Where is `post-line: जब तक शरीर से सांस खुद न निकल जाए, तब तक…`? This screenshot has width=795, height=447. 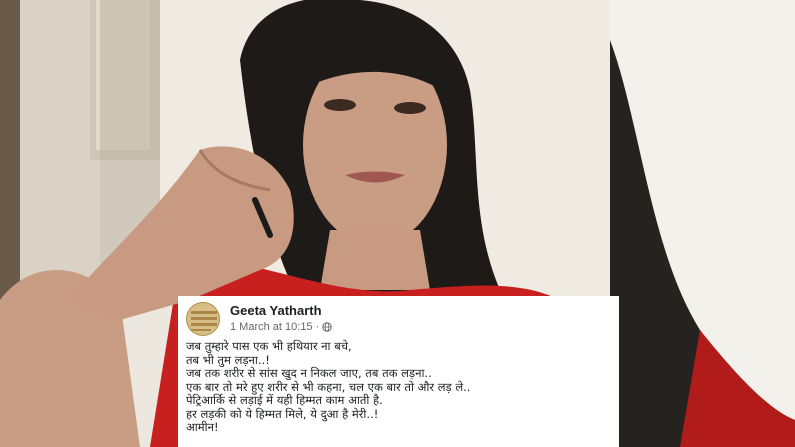
post-line: जब तक शरीर से सांस खुद न निकल जाए, तब तक… is located at coordinates (309, 373).